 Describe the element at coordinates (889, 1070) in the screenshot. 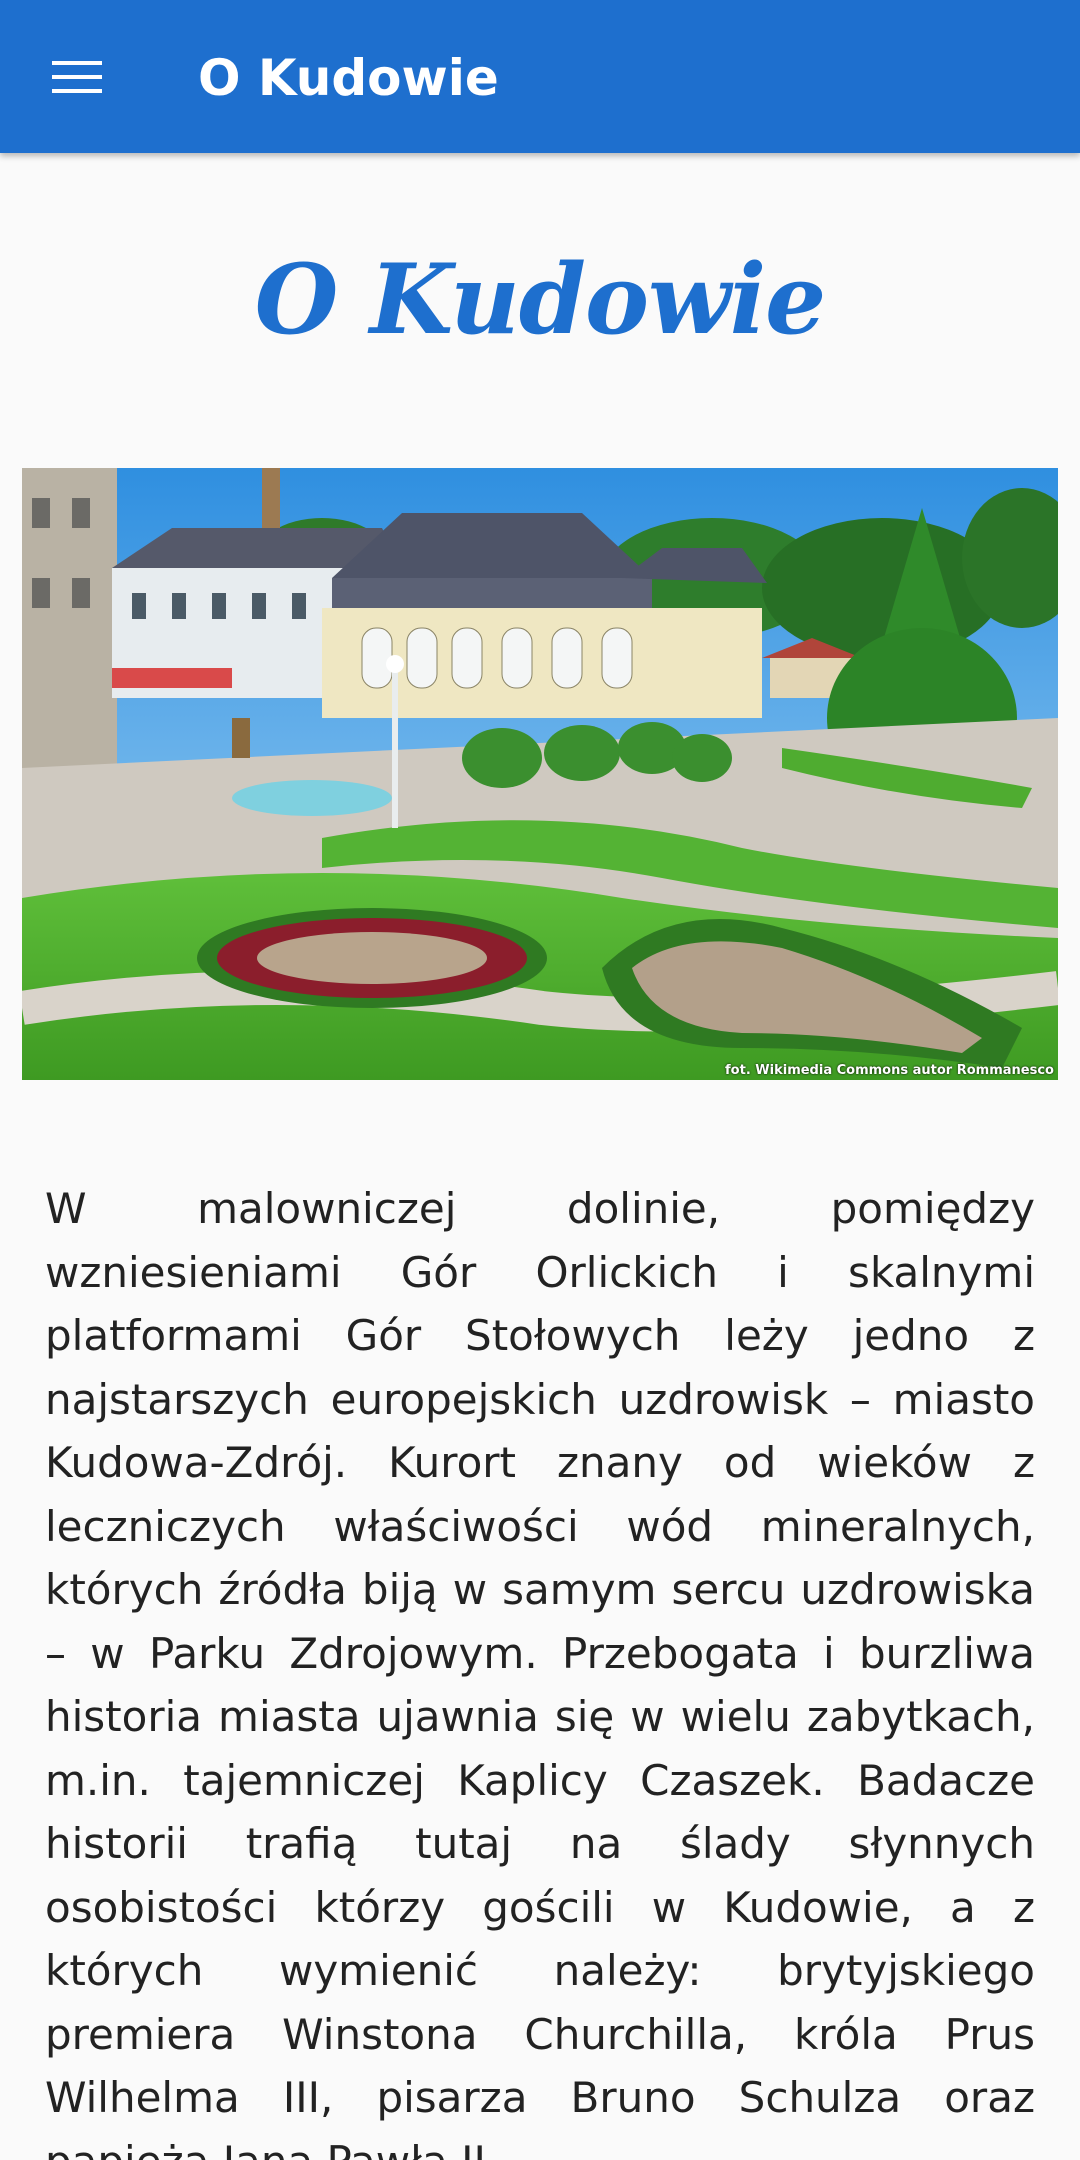

I see `photo-credit: fot. Wikimedia Commons autor Rommanesco` at that location.